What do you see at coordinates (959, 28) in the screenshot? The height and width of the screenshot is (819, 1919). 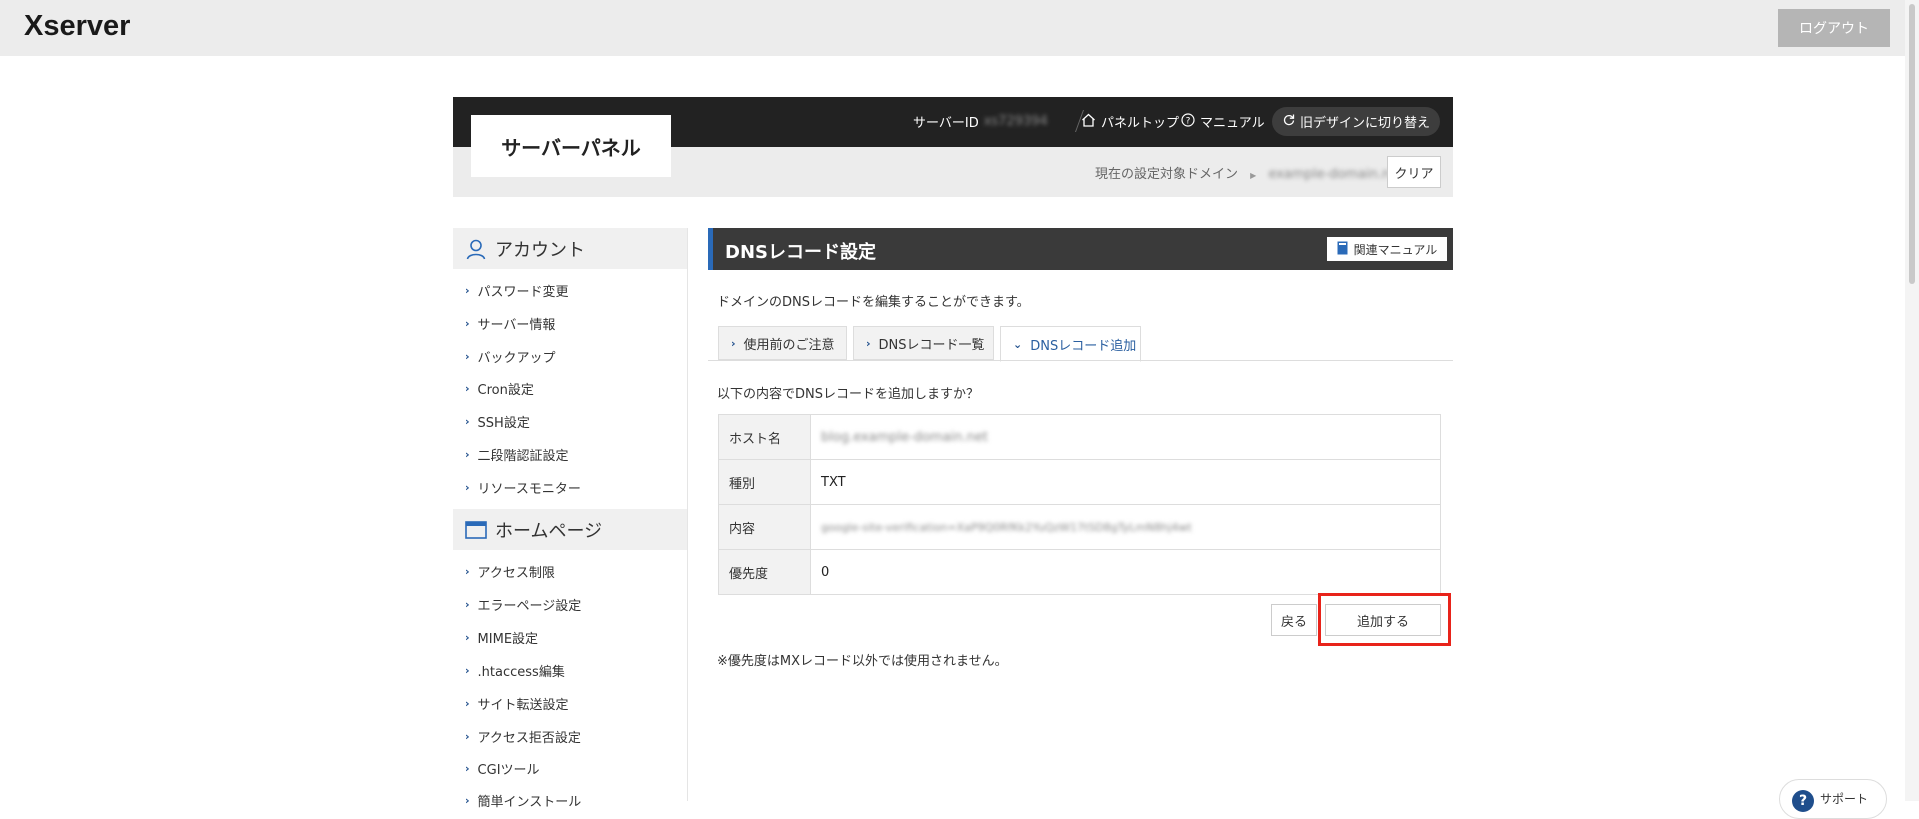 I see `top-bar: Xserver ログアウト` at bounding box center [959, 28].